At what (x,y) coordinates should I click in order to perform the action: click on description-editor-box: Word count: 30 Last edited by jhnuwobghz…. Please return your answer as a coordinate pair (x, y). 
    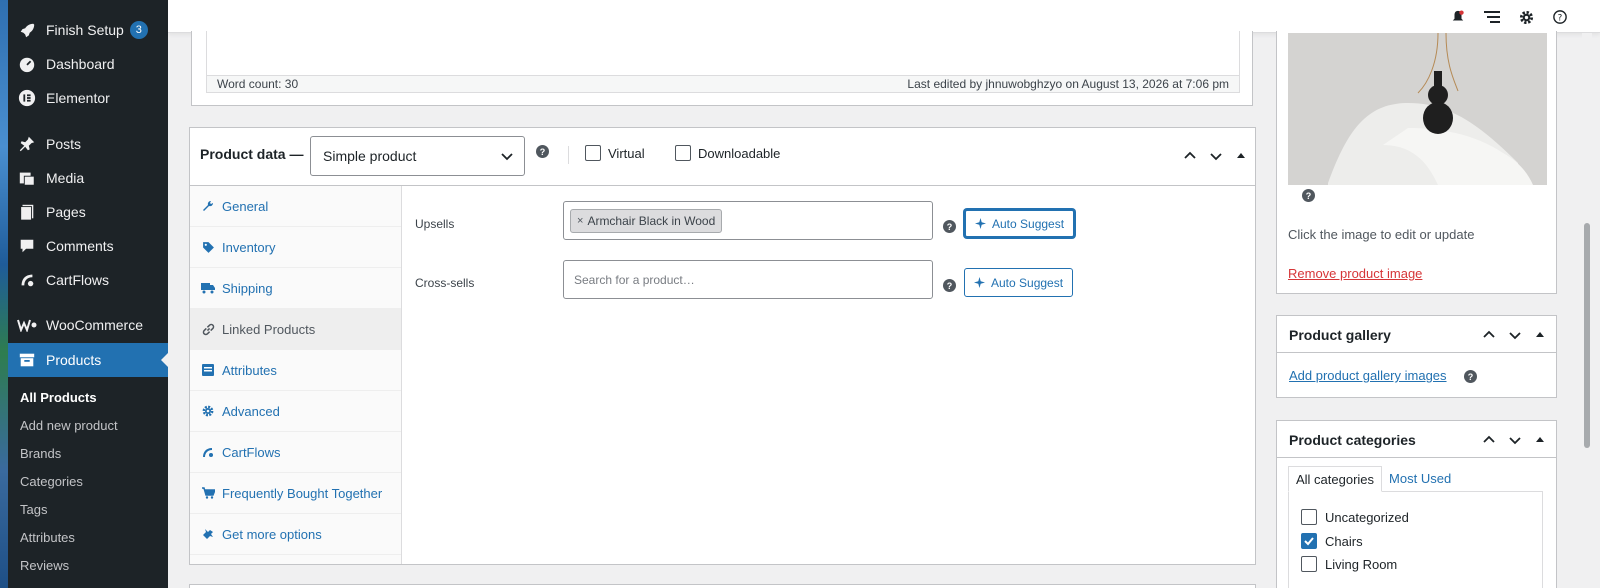
    Looking at the image, I should click on (722, 68).